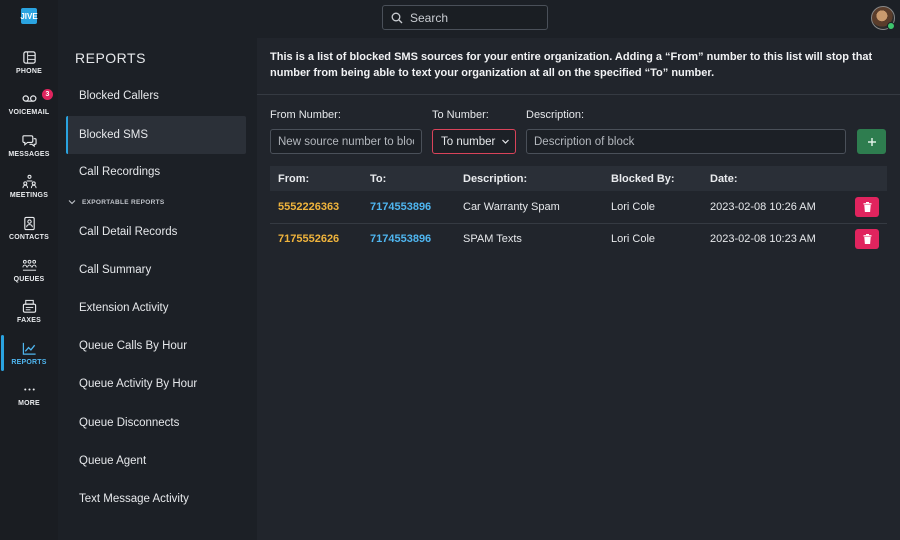  I want to click on nav-phone-label: PHONE, so click(29, 71).